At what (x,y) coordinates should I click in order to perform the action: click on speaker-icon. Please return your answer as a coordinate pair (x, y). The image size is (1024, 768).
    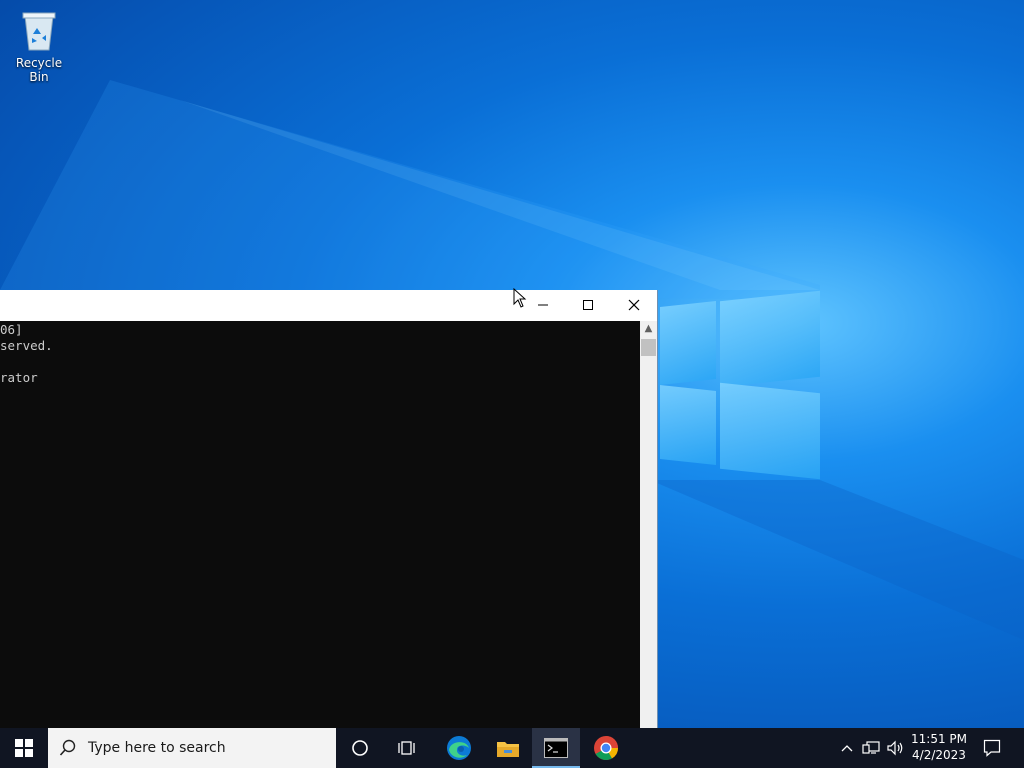
    Looking at the image, I should click on (895, 748).